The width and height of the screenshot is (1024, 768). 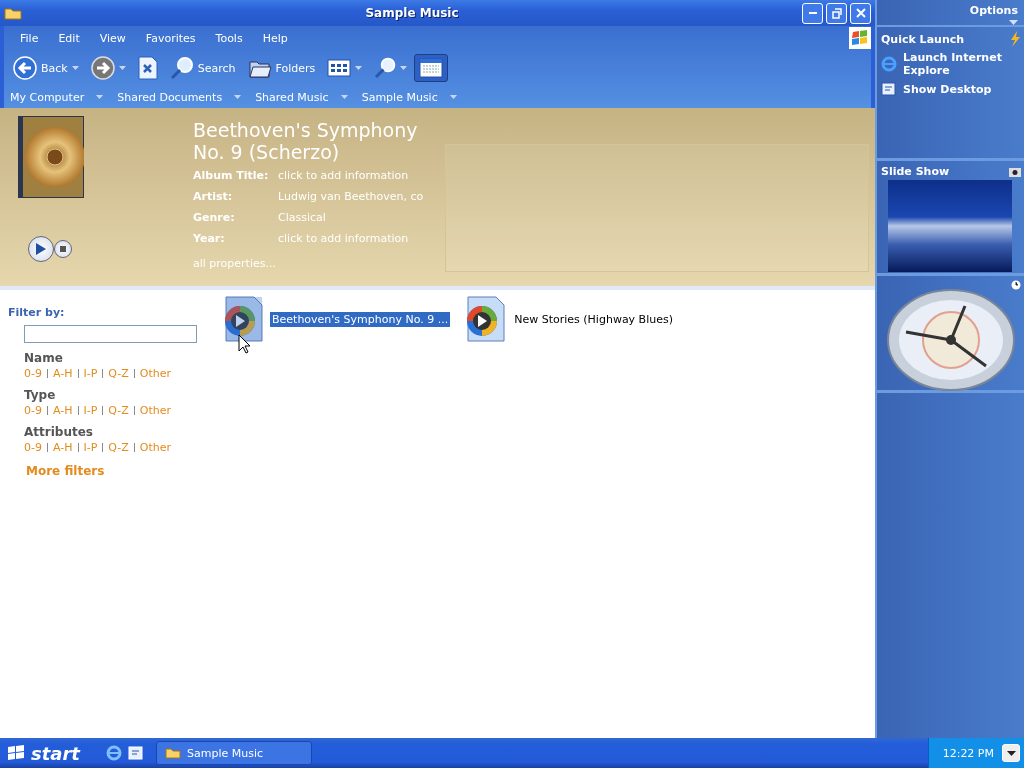 I want to click on breadcrumb-item: My Computer, so click(x=47, y=97).